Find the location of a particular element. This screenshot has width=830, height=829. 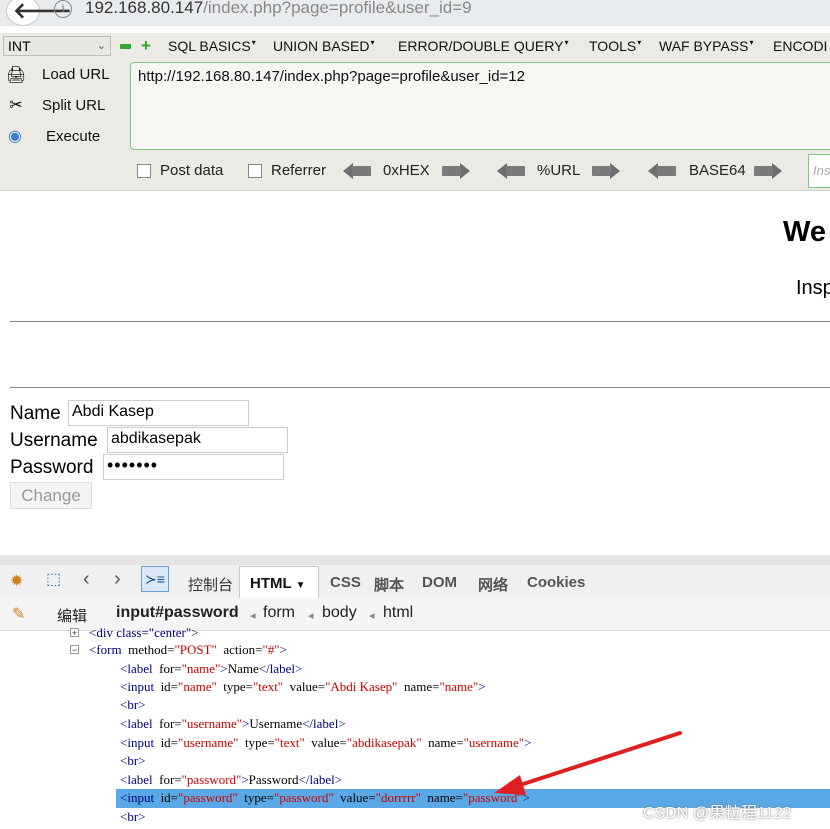

page-heading: We is located at coordinates (804, 232).